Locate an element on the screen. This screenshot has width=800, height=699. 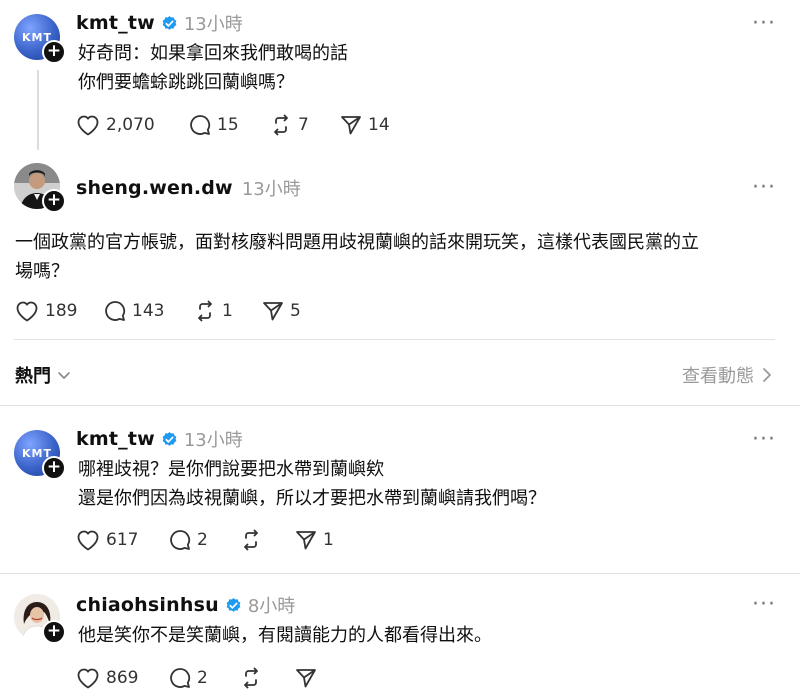
post-1-text: 好奇問：如果拿回來我們敢喝的話 你們要蟾蜍跳跳回蘭嶼嗎？ is located at coordinates (213, 68).